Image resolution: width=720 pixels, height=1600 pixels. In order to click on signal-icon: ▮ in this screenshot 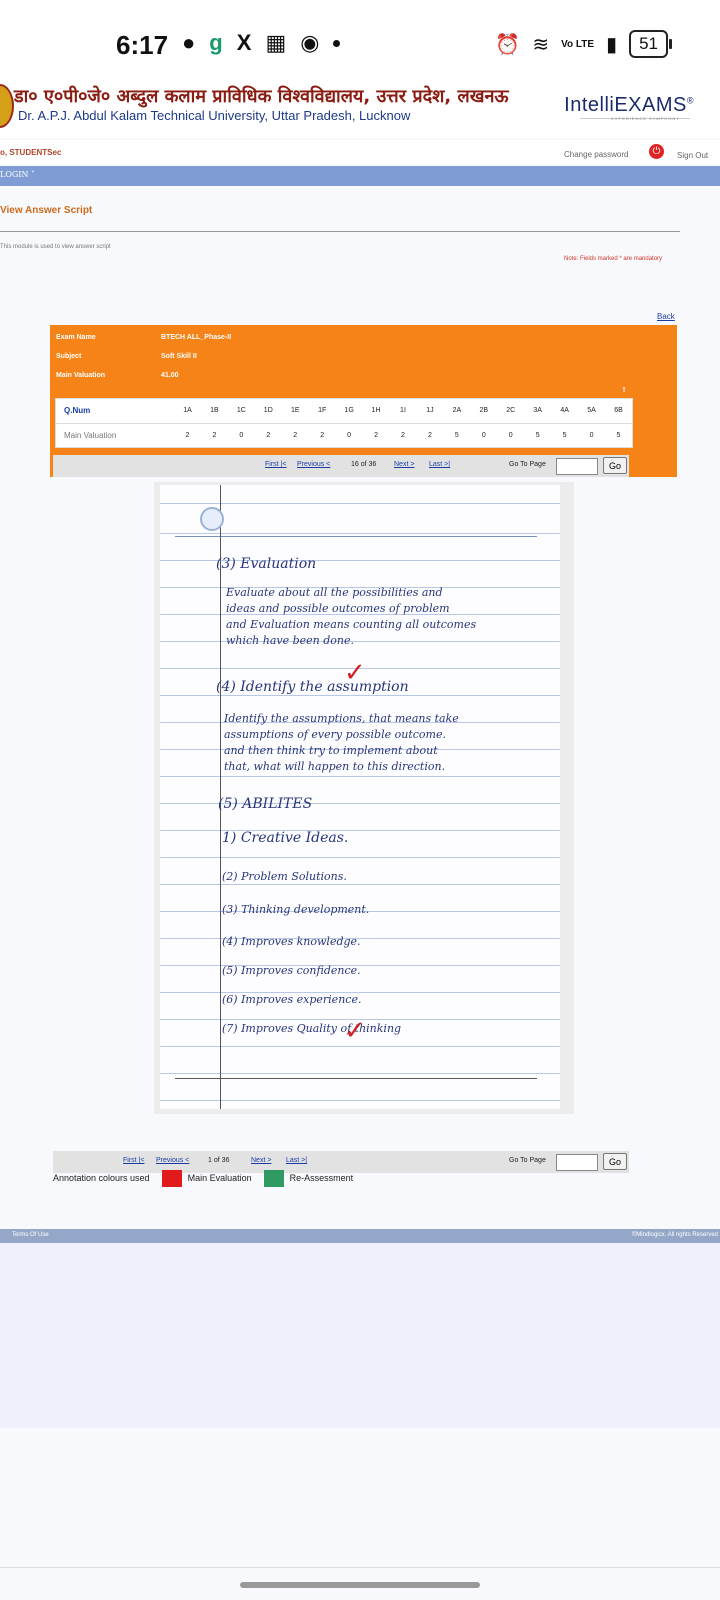, I will do `click(612, 44)`.